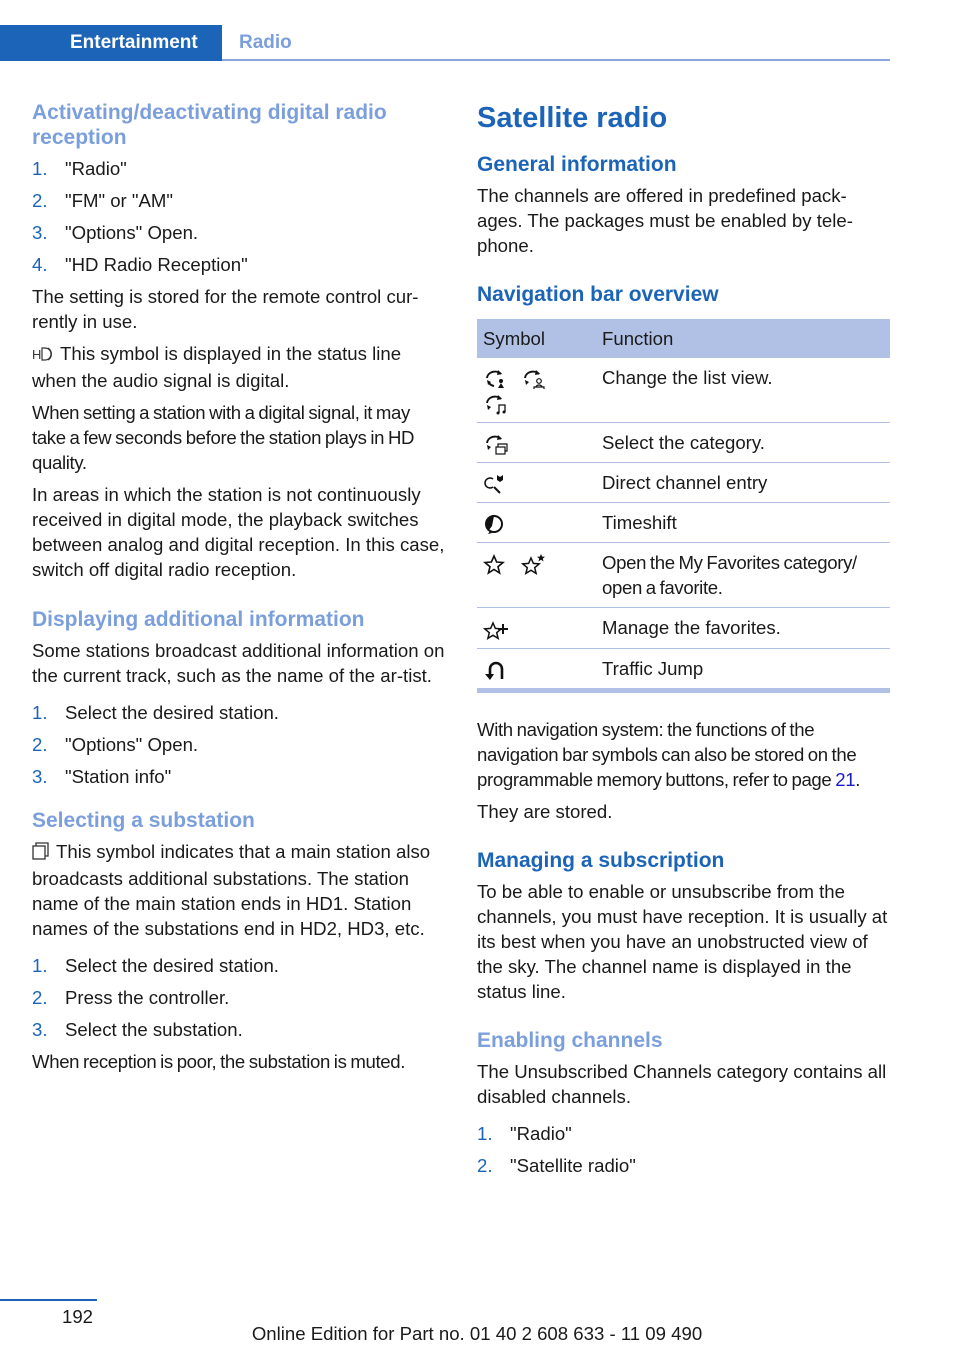 The width and height of the screenshot is (954, 1354). I want to click on header-rule, so click(556, 60).